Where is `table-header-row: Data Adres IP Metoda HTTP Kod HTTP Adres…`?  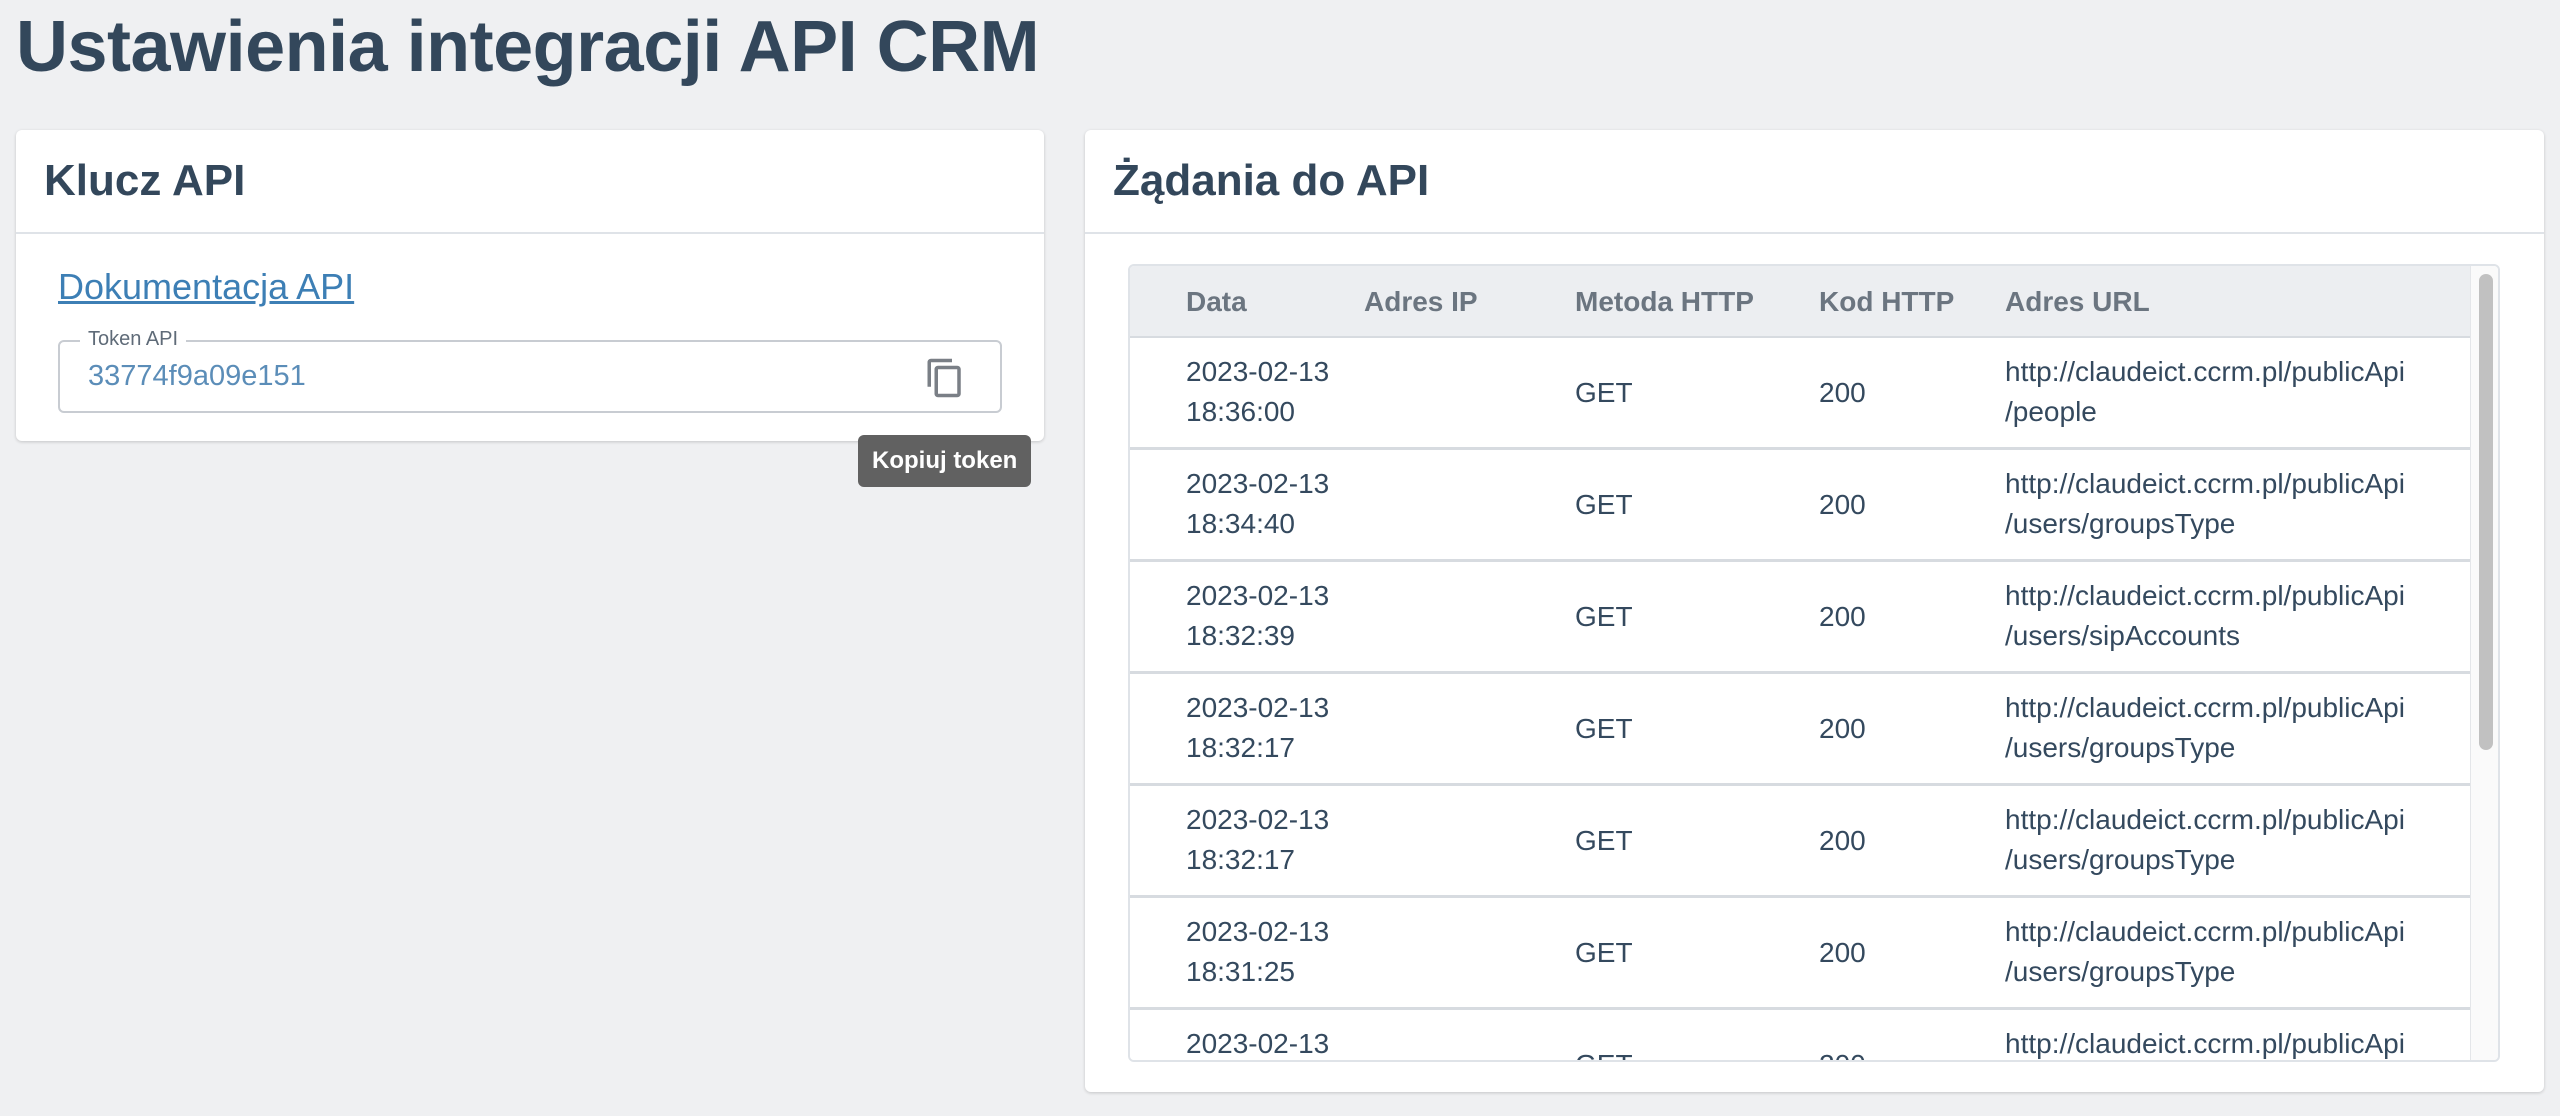
table-header-row: Data Adres IP Metoda HTTP Kod HTTP Adres… is located at coordinates (1800, 302).